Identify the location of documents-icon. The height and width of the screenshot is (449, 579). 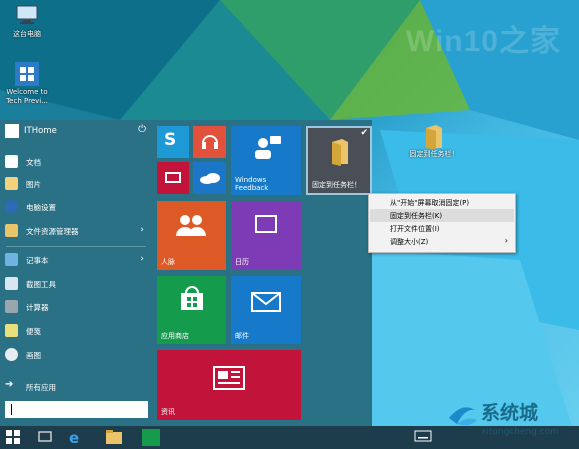
(11, 161).